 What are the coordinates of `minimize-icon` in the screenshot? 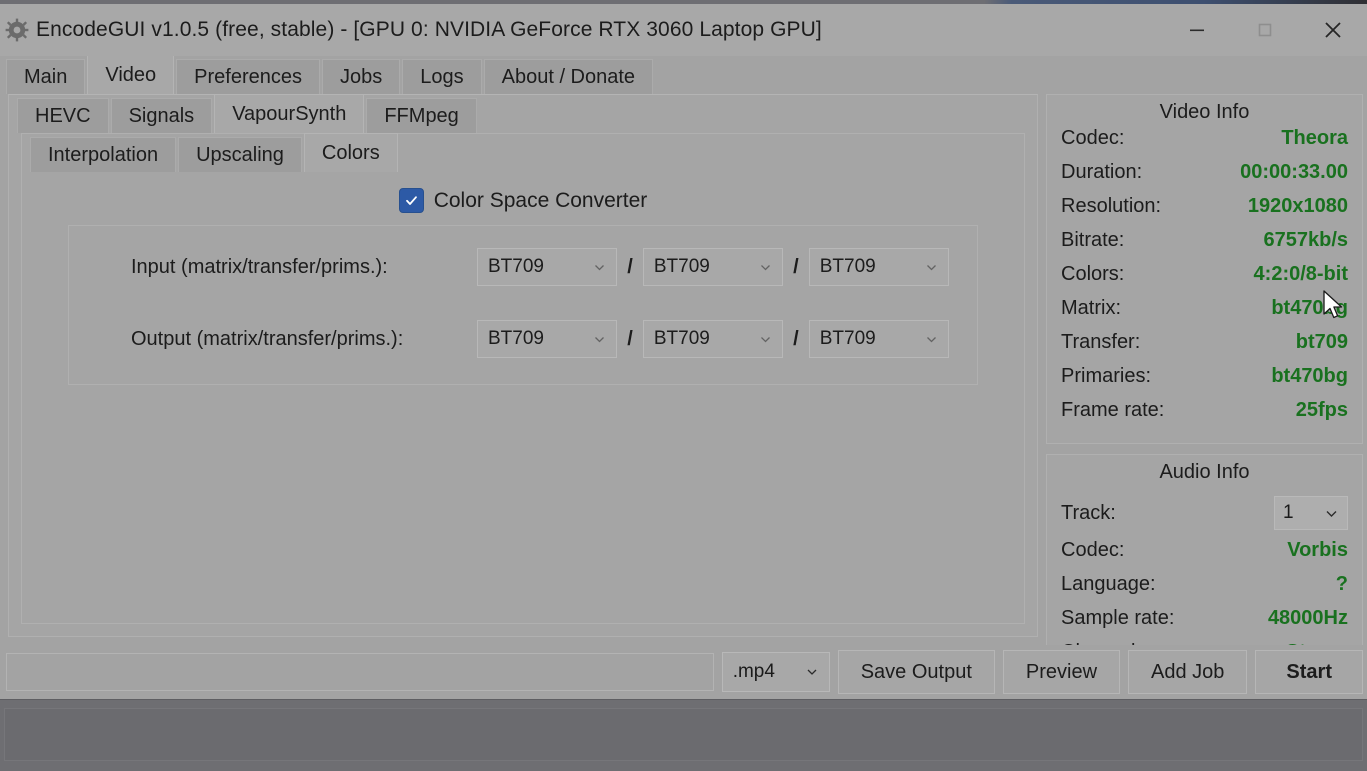 It's located at (1197, 30).